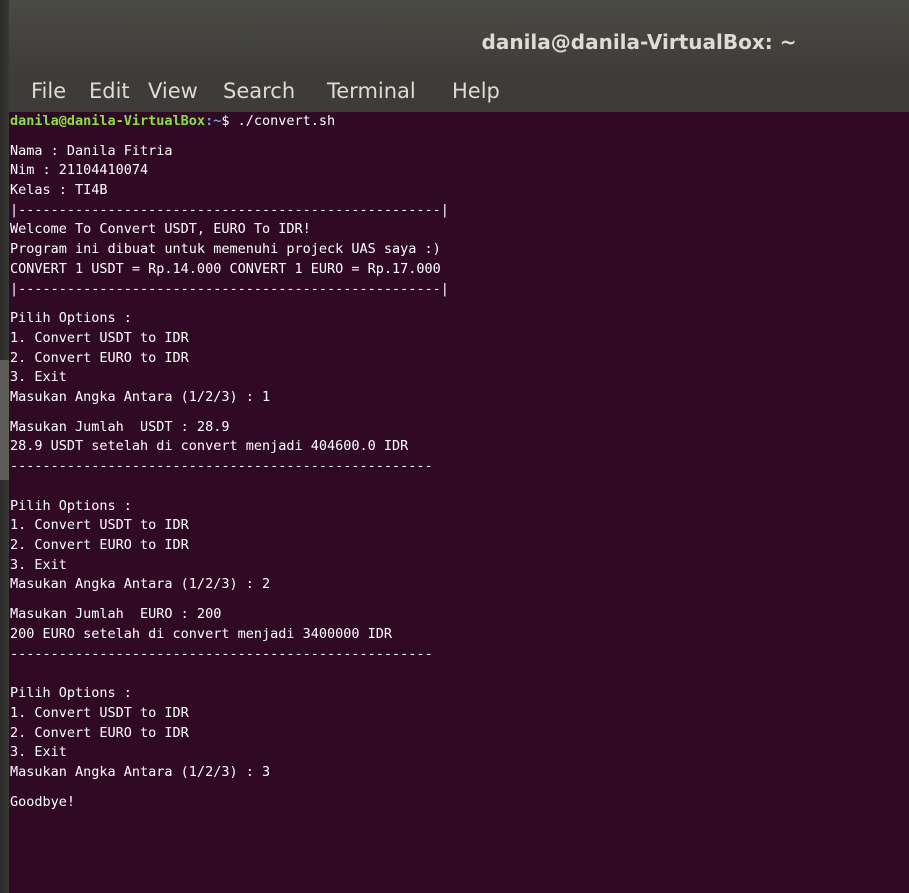 This screenshot has height=893, width=909. What do you see at coordinates (109, 91) in the screenshot?
I see `menu-edit: Edit` at bounding box center [109, 91].